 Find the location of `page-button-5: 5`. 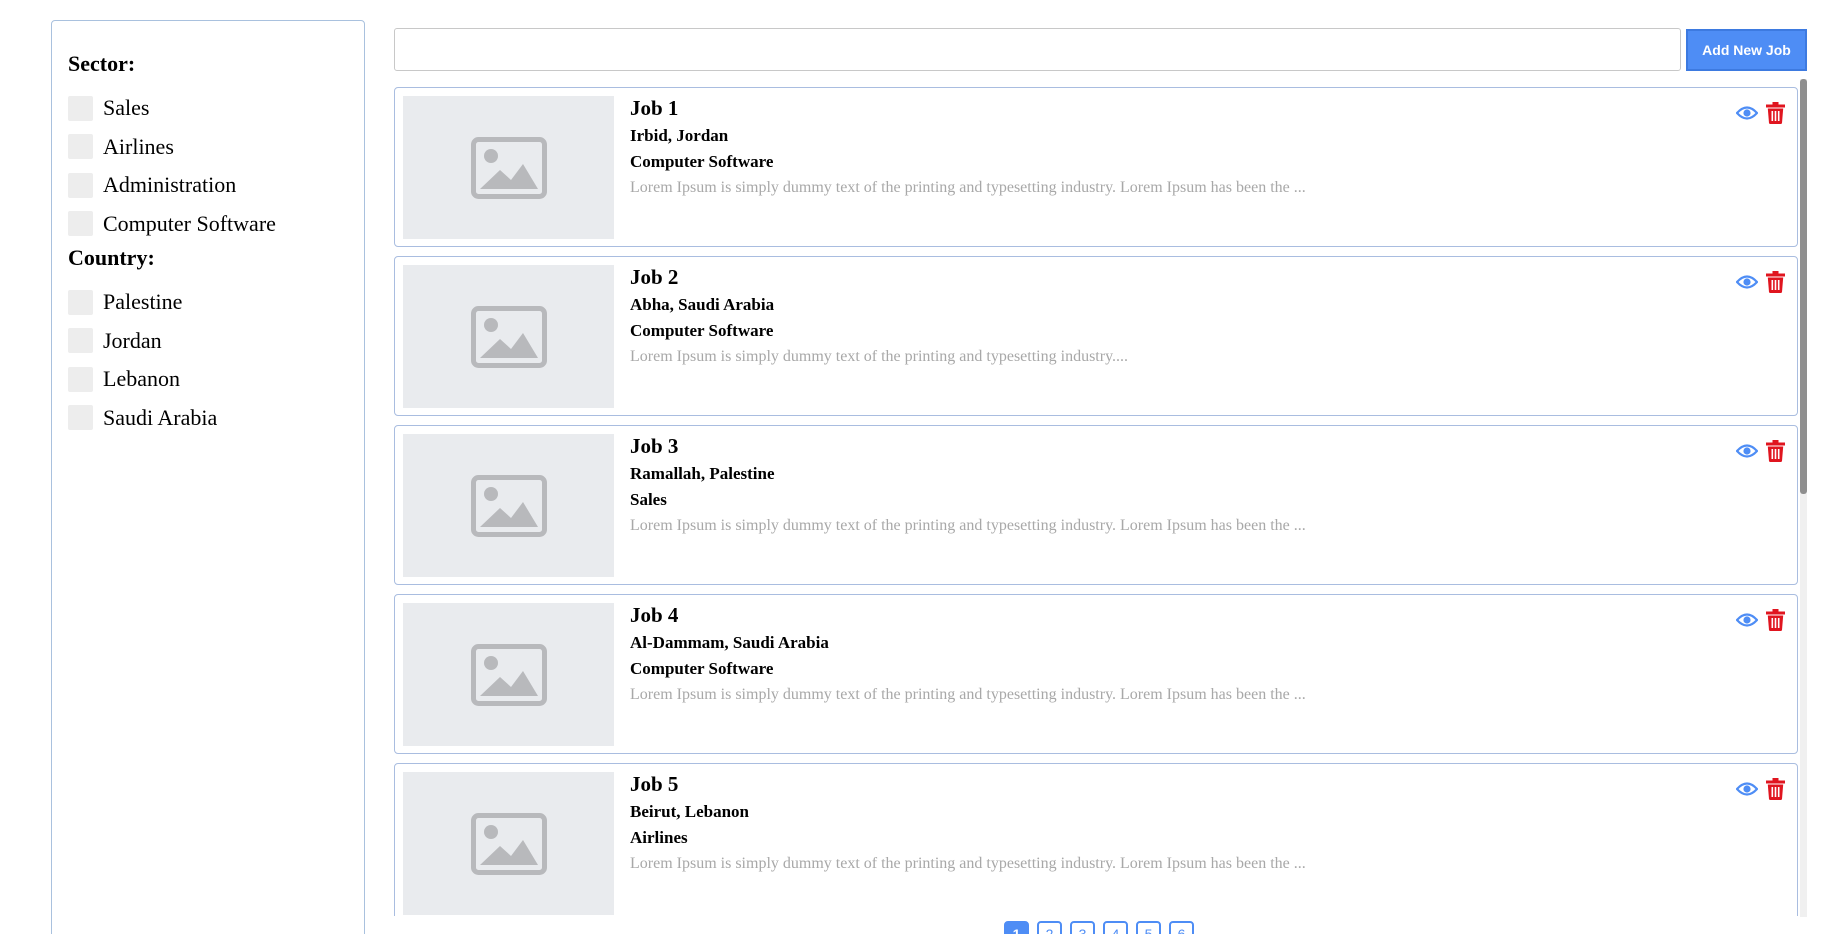

page-button-5: 5 is located at coordinates (1148, 927).